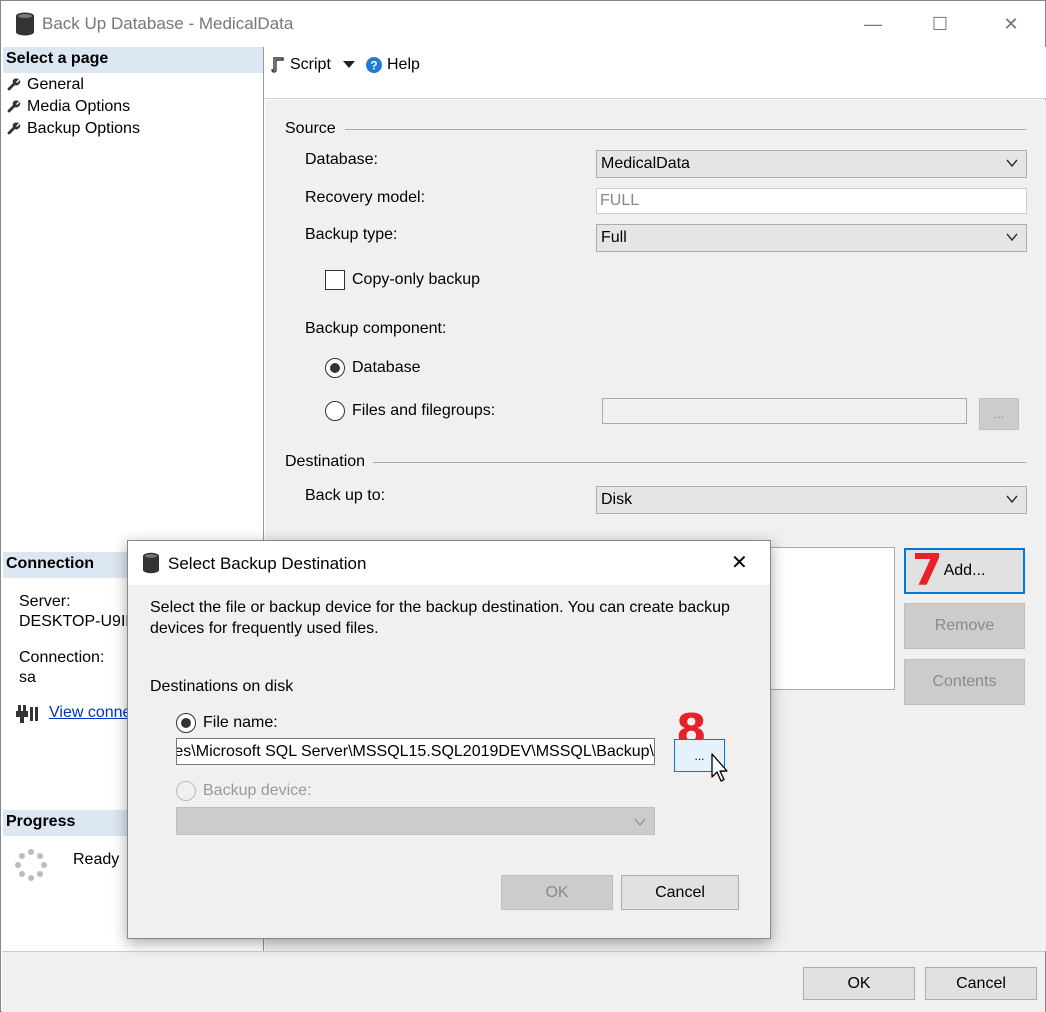  What do you see at coordinates (83, 128) in the screenshot?
I see `page-backup-options-label: Backup Options` at bounding box center [83, 128].